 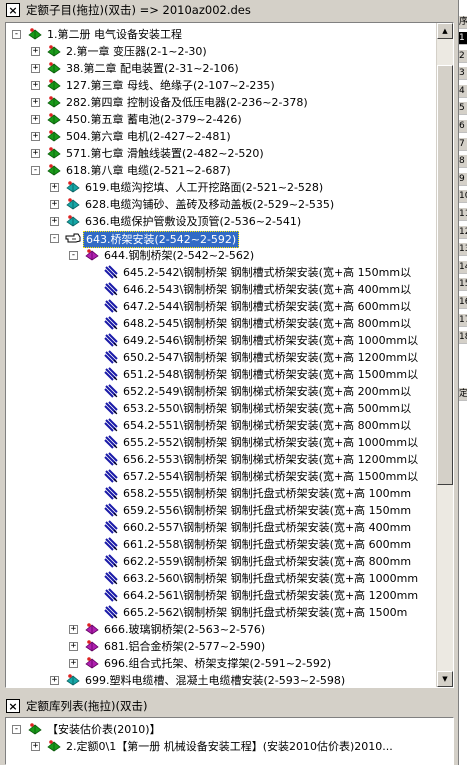 I want to click on tree-item-row: +504.第六章 电机(2-427~2-481), so click(x=229, y=136).